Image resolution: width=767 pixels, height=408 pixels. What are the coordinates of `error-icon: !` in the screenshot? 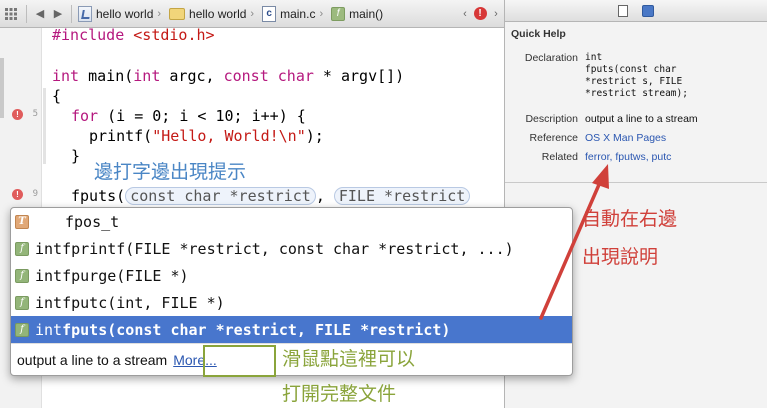 It's located at (480, 13).